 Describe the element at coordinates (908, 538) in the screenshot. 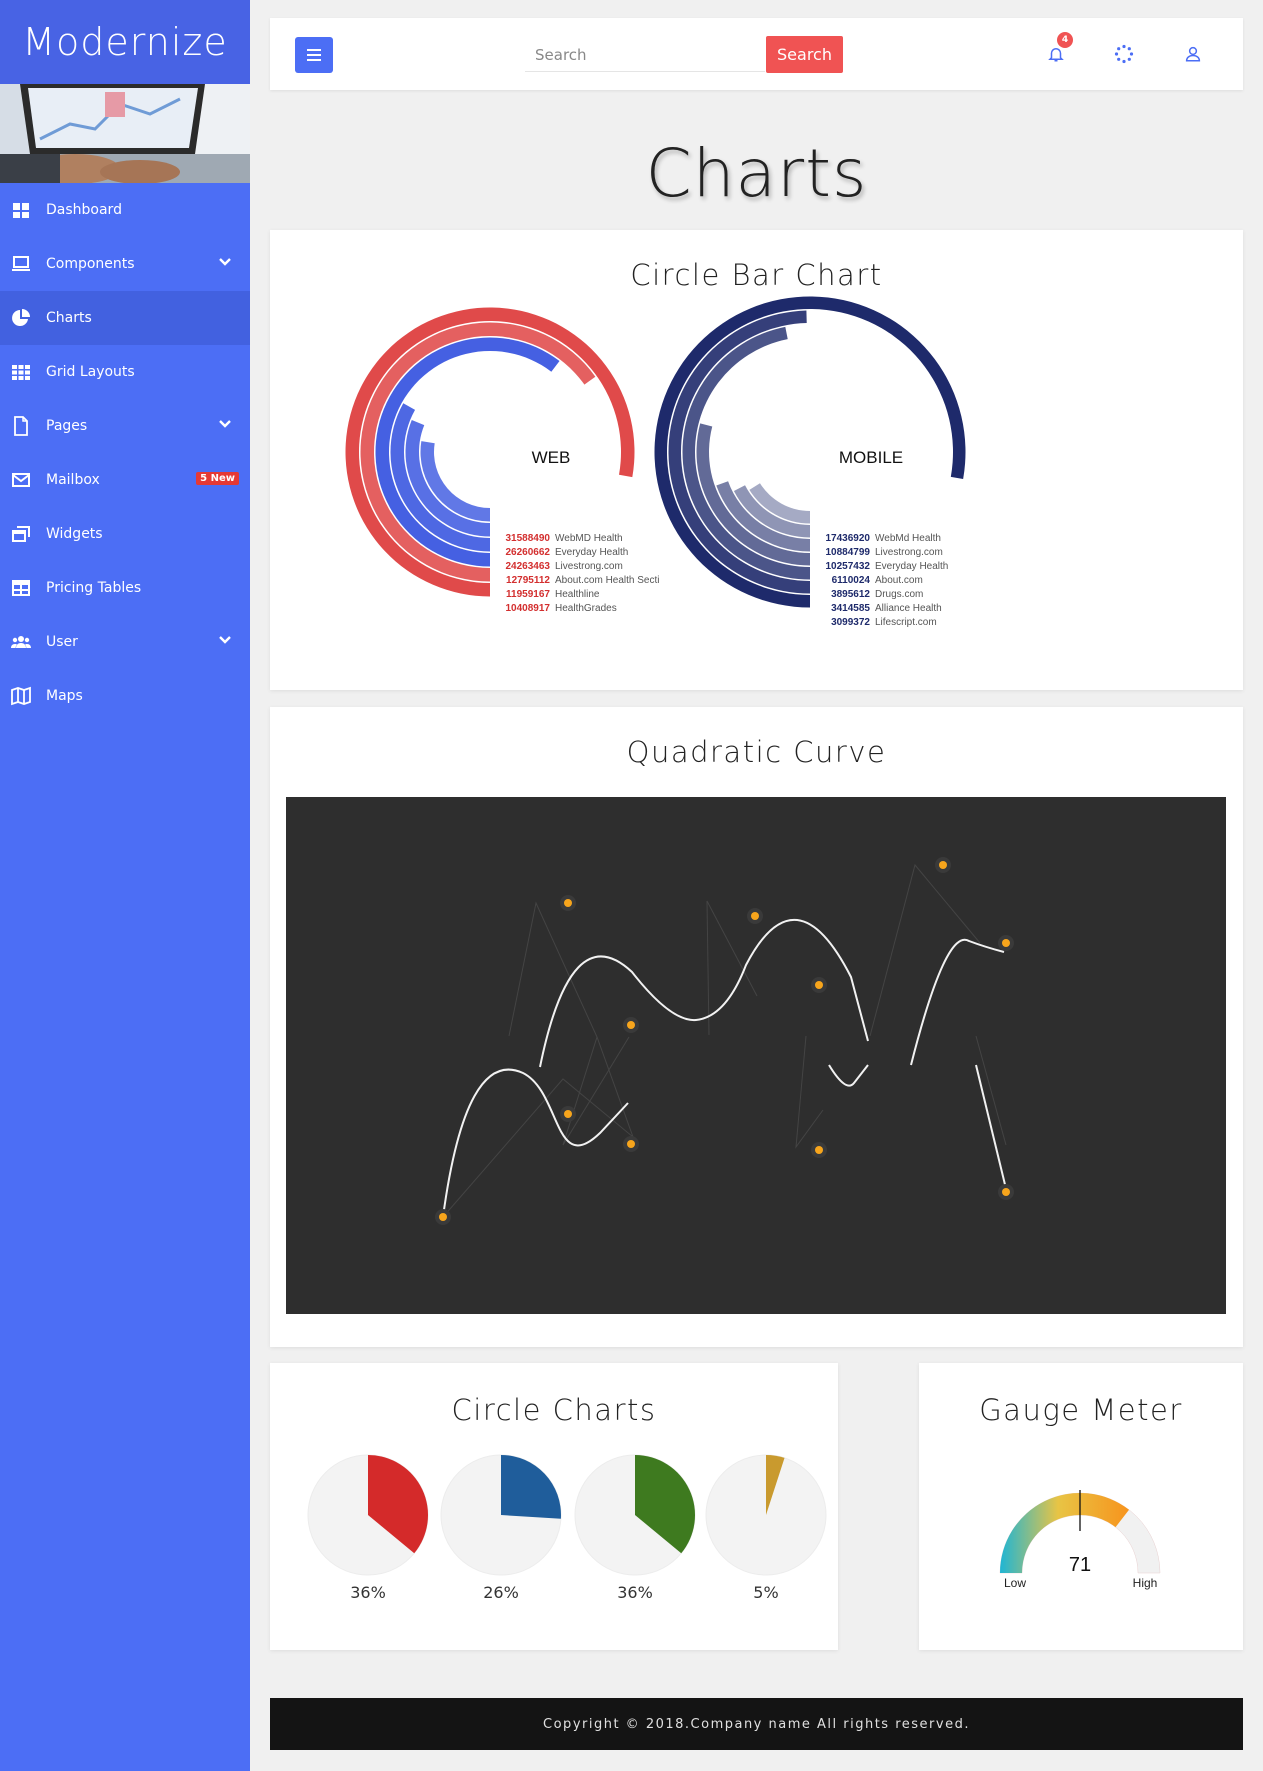

I see `radial-category-label: WebMd Health` at that location.